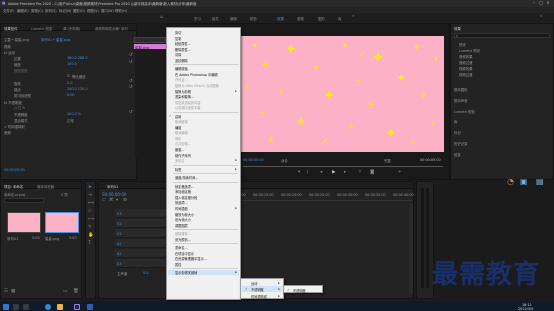  What do you see at coordinates (466, 56) in the screenshot?
I see `effects-item-audio-effects: 音频效果` at bounding box center [466, 56].